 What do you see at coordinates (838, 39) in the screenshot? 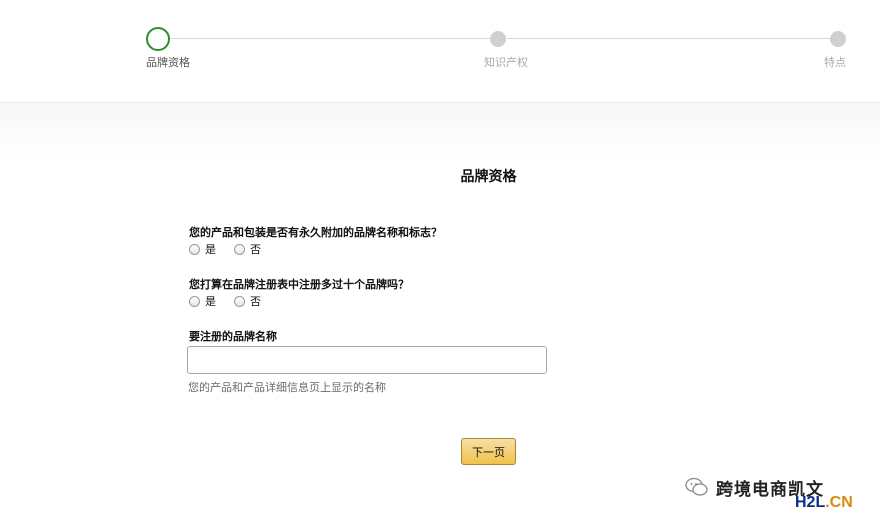
I see `step-3-indicator` at bounding box center [838, 39].